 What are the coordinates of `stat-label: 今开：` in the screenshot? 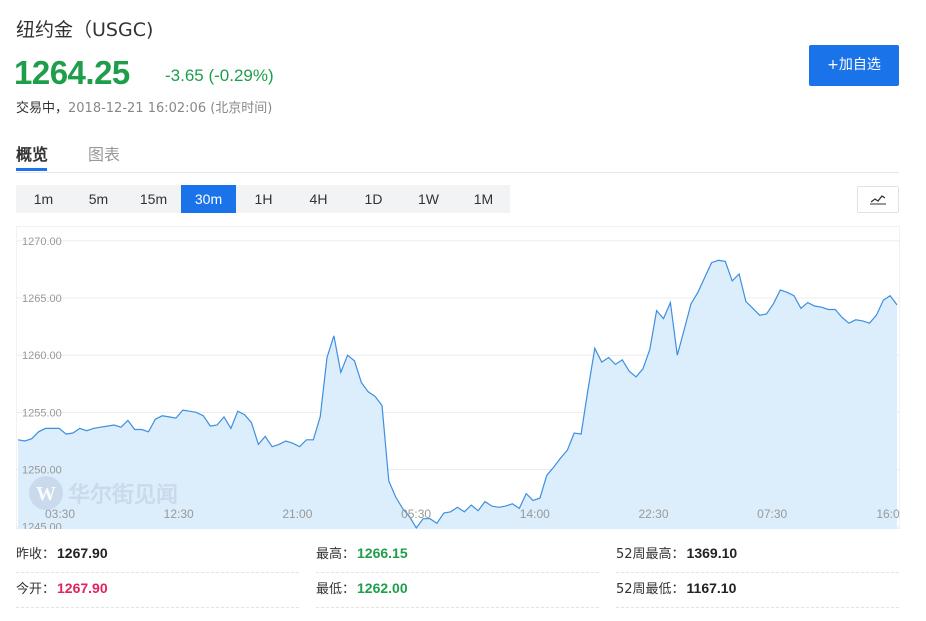 It's located at (36, 589).